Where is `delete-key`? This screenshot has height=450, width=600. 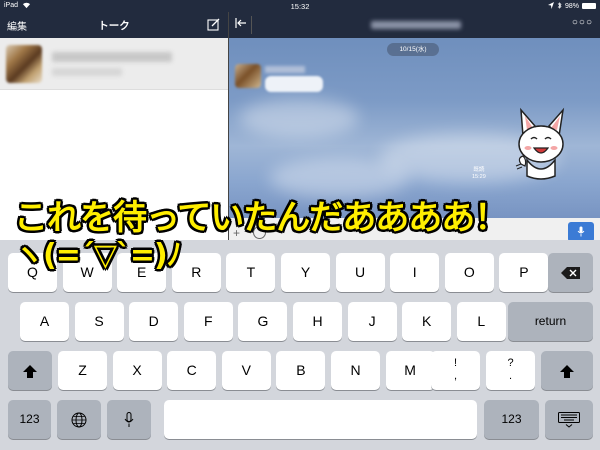 delete-key is located at coordinates (570, 272).